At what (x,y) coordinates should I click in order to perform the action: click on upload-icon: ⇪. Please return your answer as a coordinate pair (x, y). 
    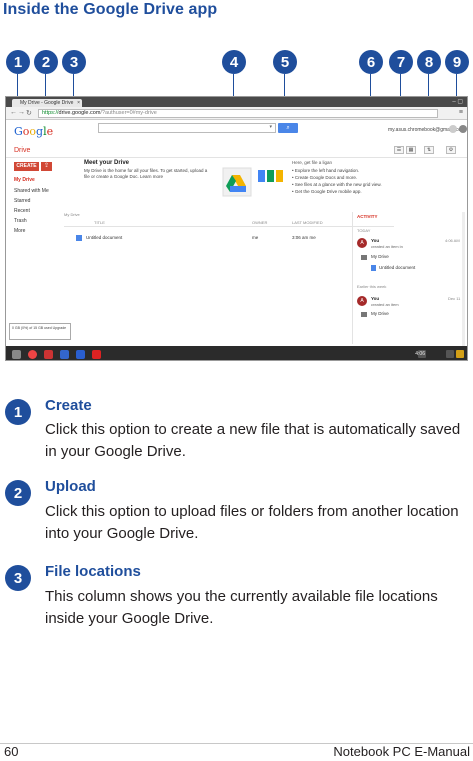
    Looking at the image, I should click on (46, 166).